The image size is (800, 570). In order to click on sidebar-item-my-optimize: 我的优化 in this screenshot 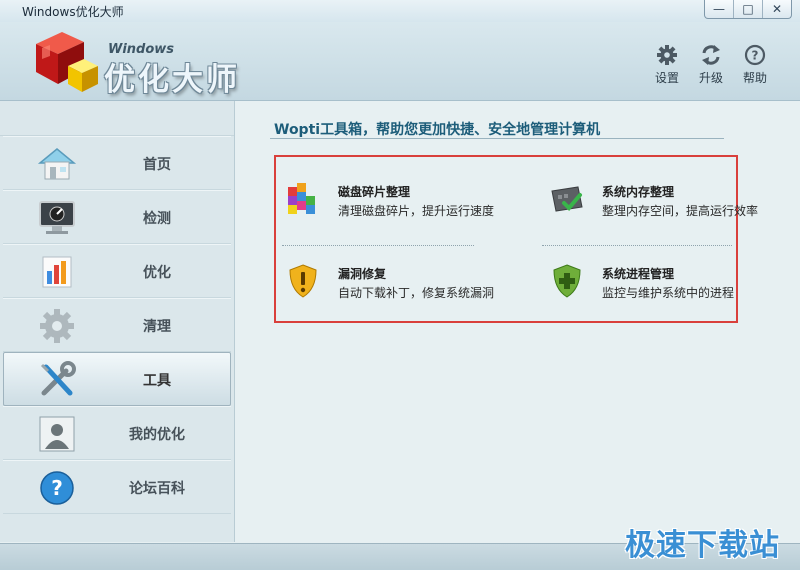, I will do `click(117, 433)`.